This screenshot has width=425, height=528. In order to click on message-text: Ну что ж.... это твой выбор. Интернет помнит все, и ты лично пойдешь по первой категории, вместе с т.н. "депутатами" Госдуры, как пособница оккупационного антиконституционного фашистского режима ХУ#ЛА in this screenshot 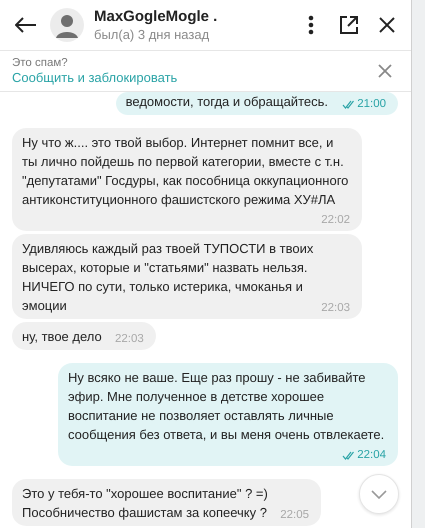, I will do `click(186, 171)`.